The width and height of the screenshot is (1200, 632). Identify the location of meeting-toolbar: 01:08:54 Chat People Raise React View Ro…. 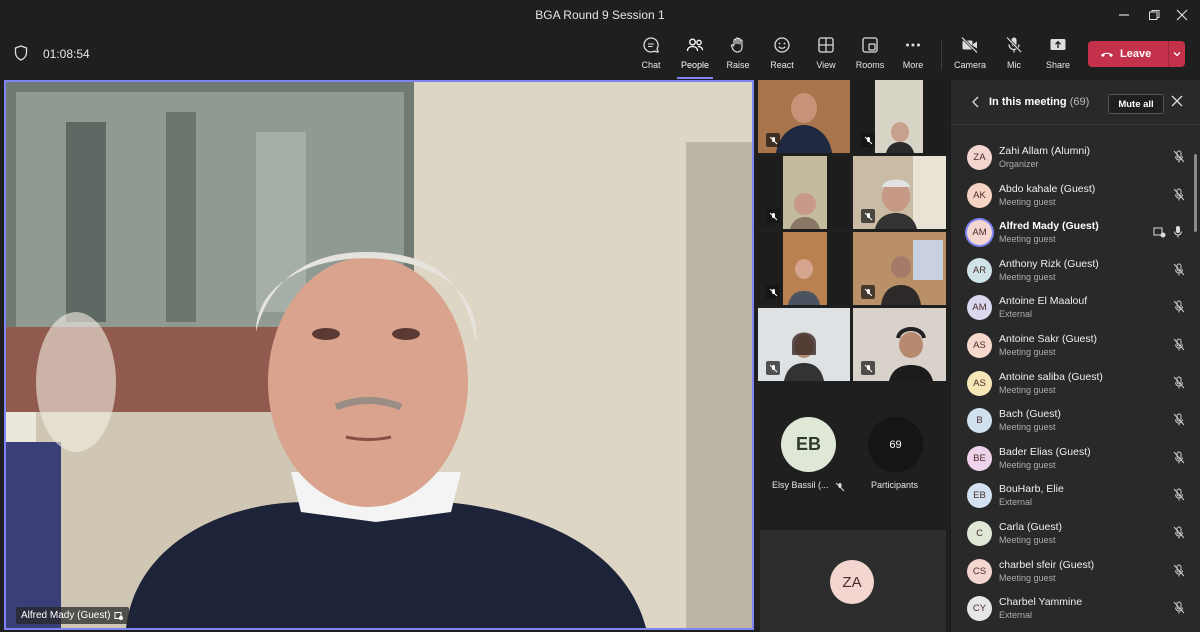
(600, 54).